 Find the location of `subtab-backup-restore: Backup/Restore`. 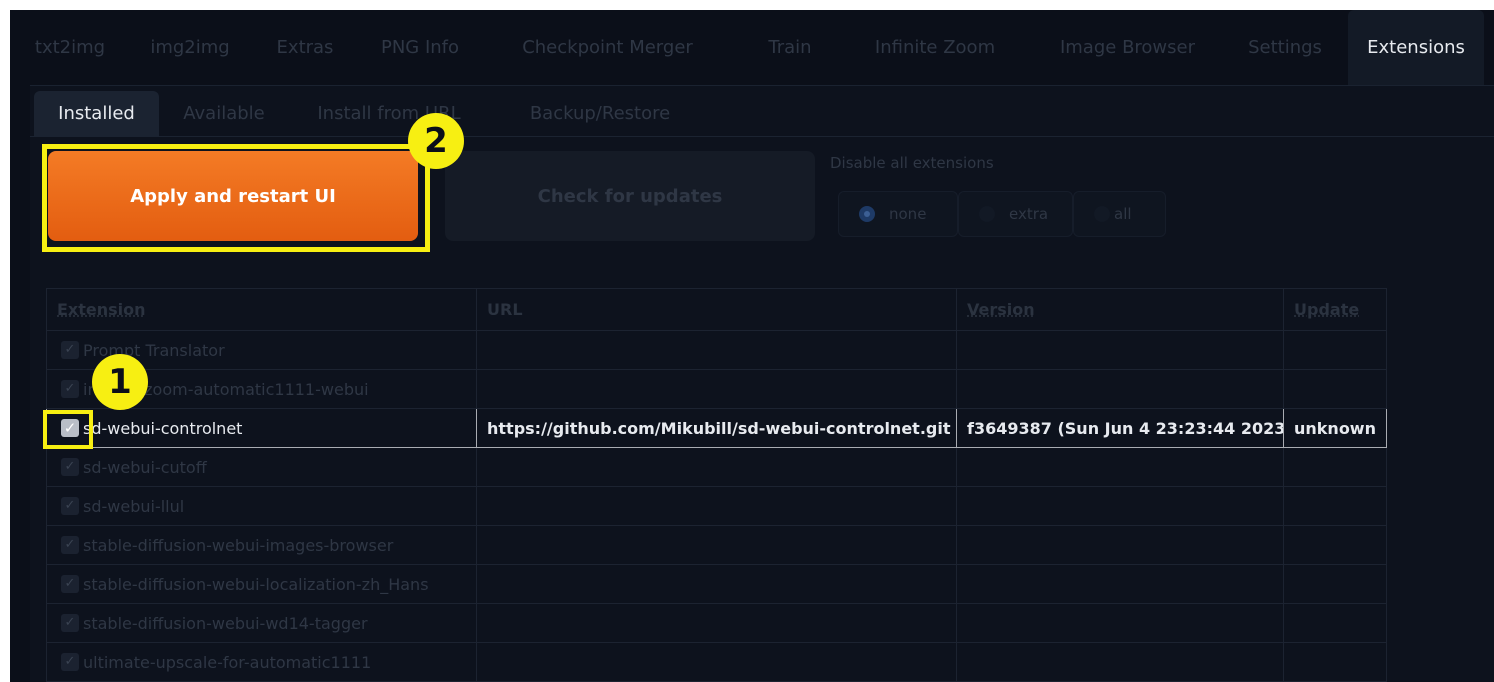

subtab-backup-restore: Backup/Restore is located at coordinates (600, 113).